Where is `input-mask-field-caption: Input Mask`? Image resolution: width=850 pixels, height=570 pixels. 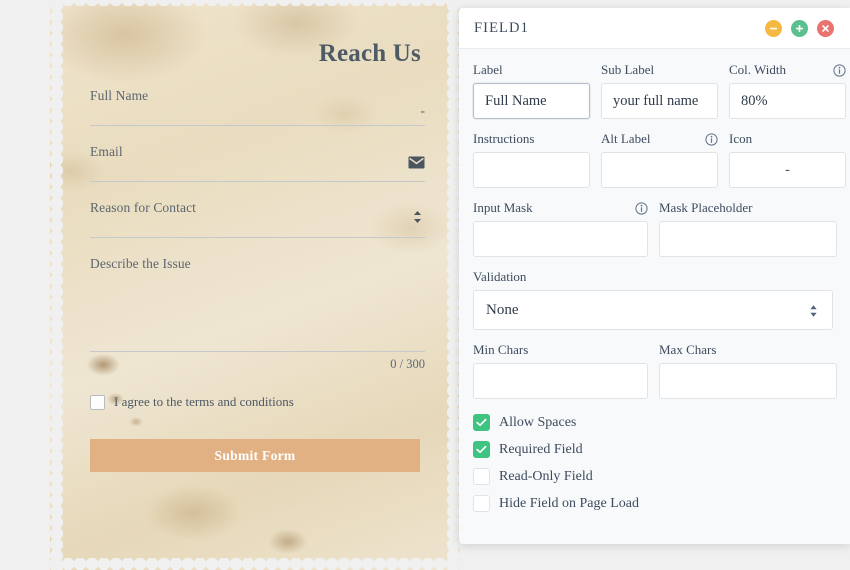 input-mask-field-caption: Input Mask is located at coordinates (560, 208).